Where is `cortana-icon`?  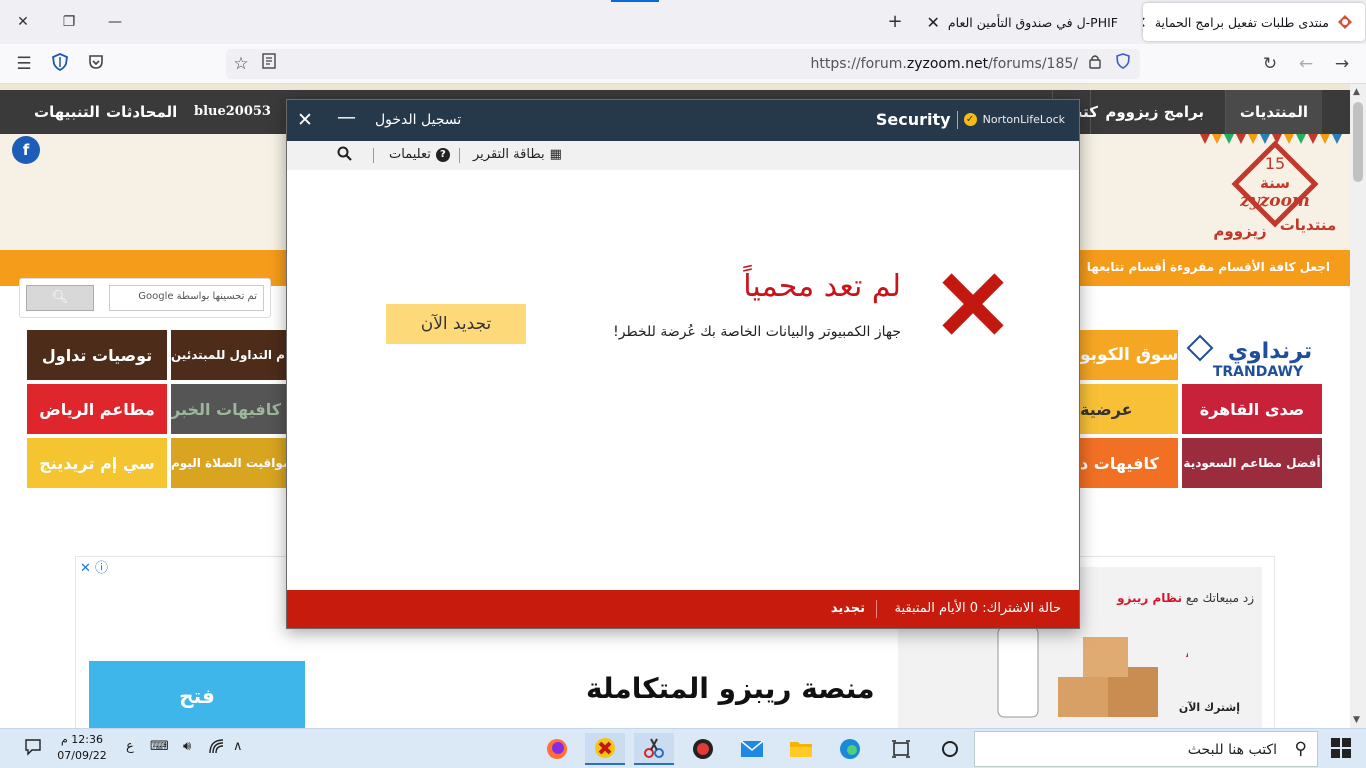 cortana-icon is located at coordinates (950, 749).